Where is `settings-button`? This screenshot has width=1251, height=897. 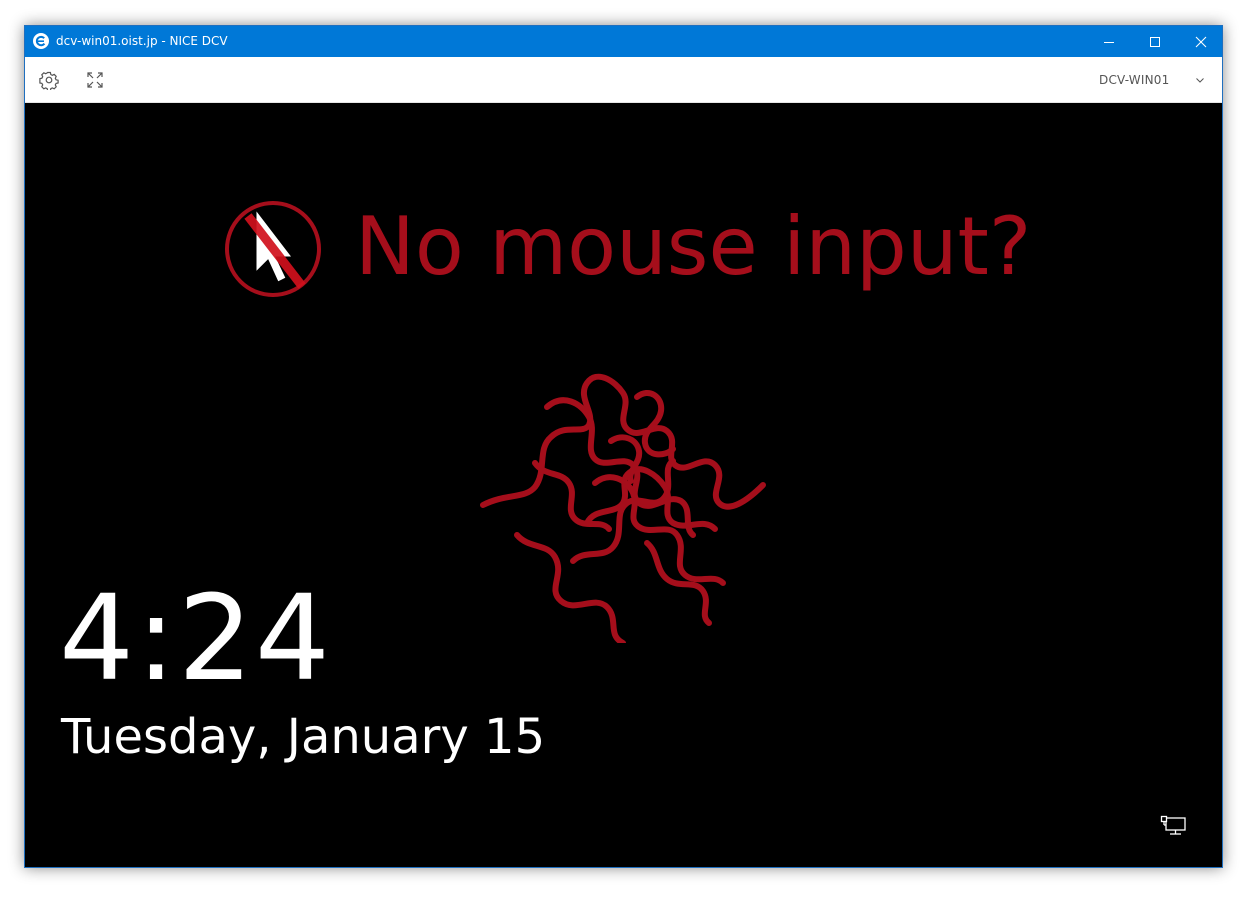 settings-button is located at coordinates (49, 80).